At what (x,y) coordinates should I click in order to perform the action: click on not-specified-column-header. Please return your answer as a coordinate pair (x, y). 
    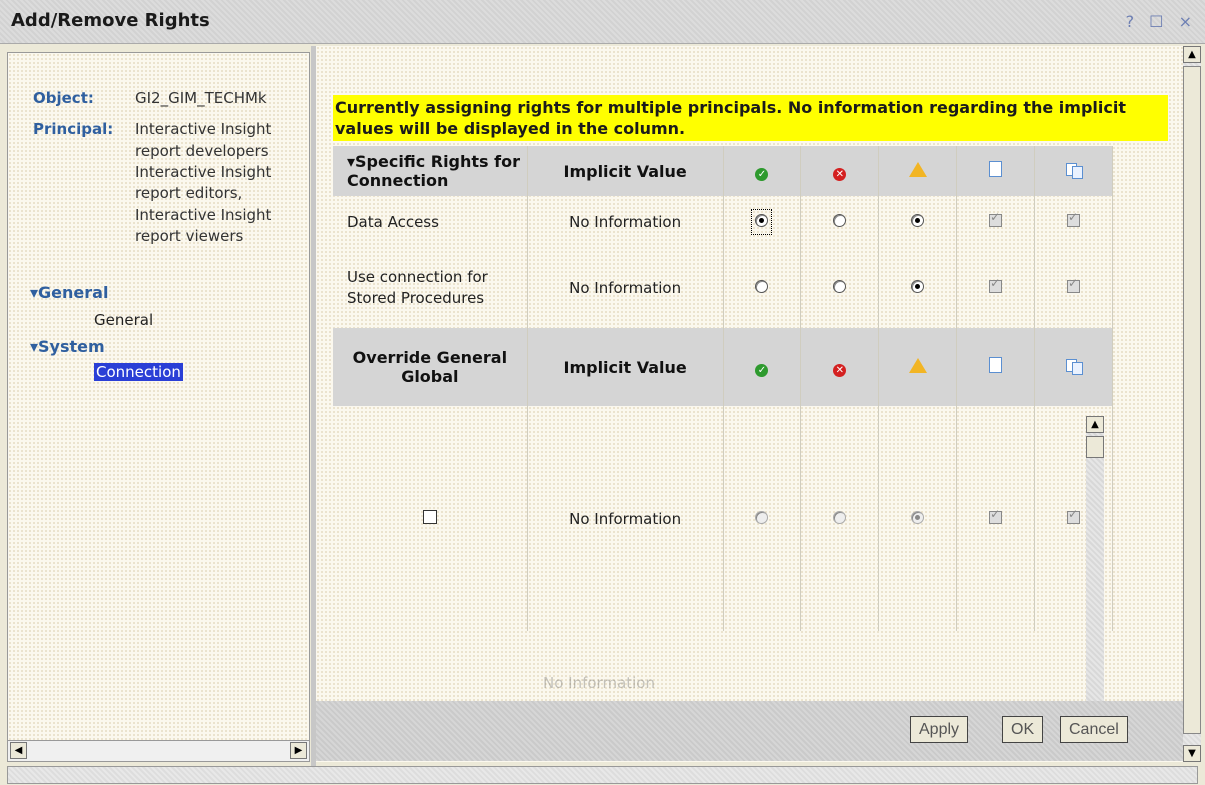
    Looking at the image, I should click on (918, 171).